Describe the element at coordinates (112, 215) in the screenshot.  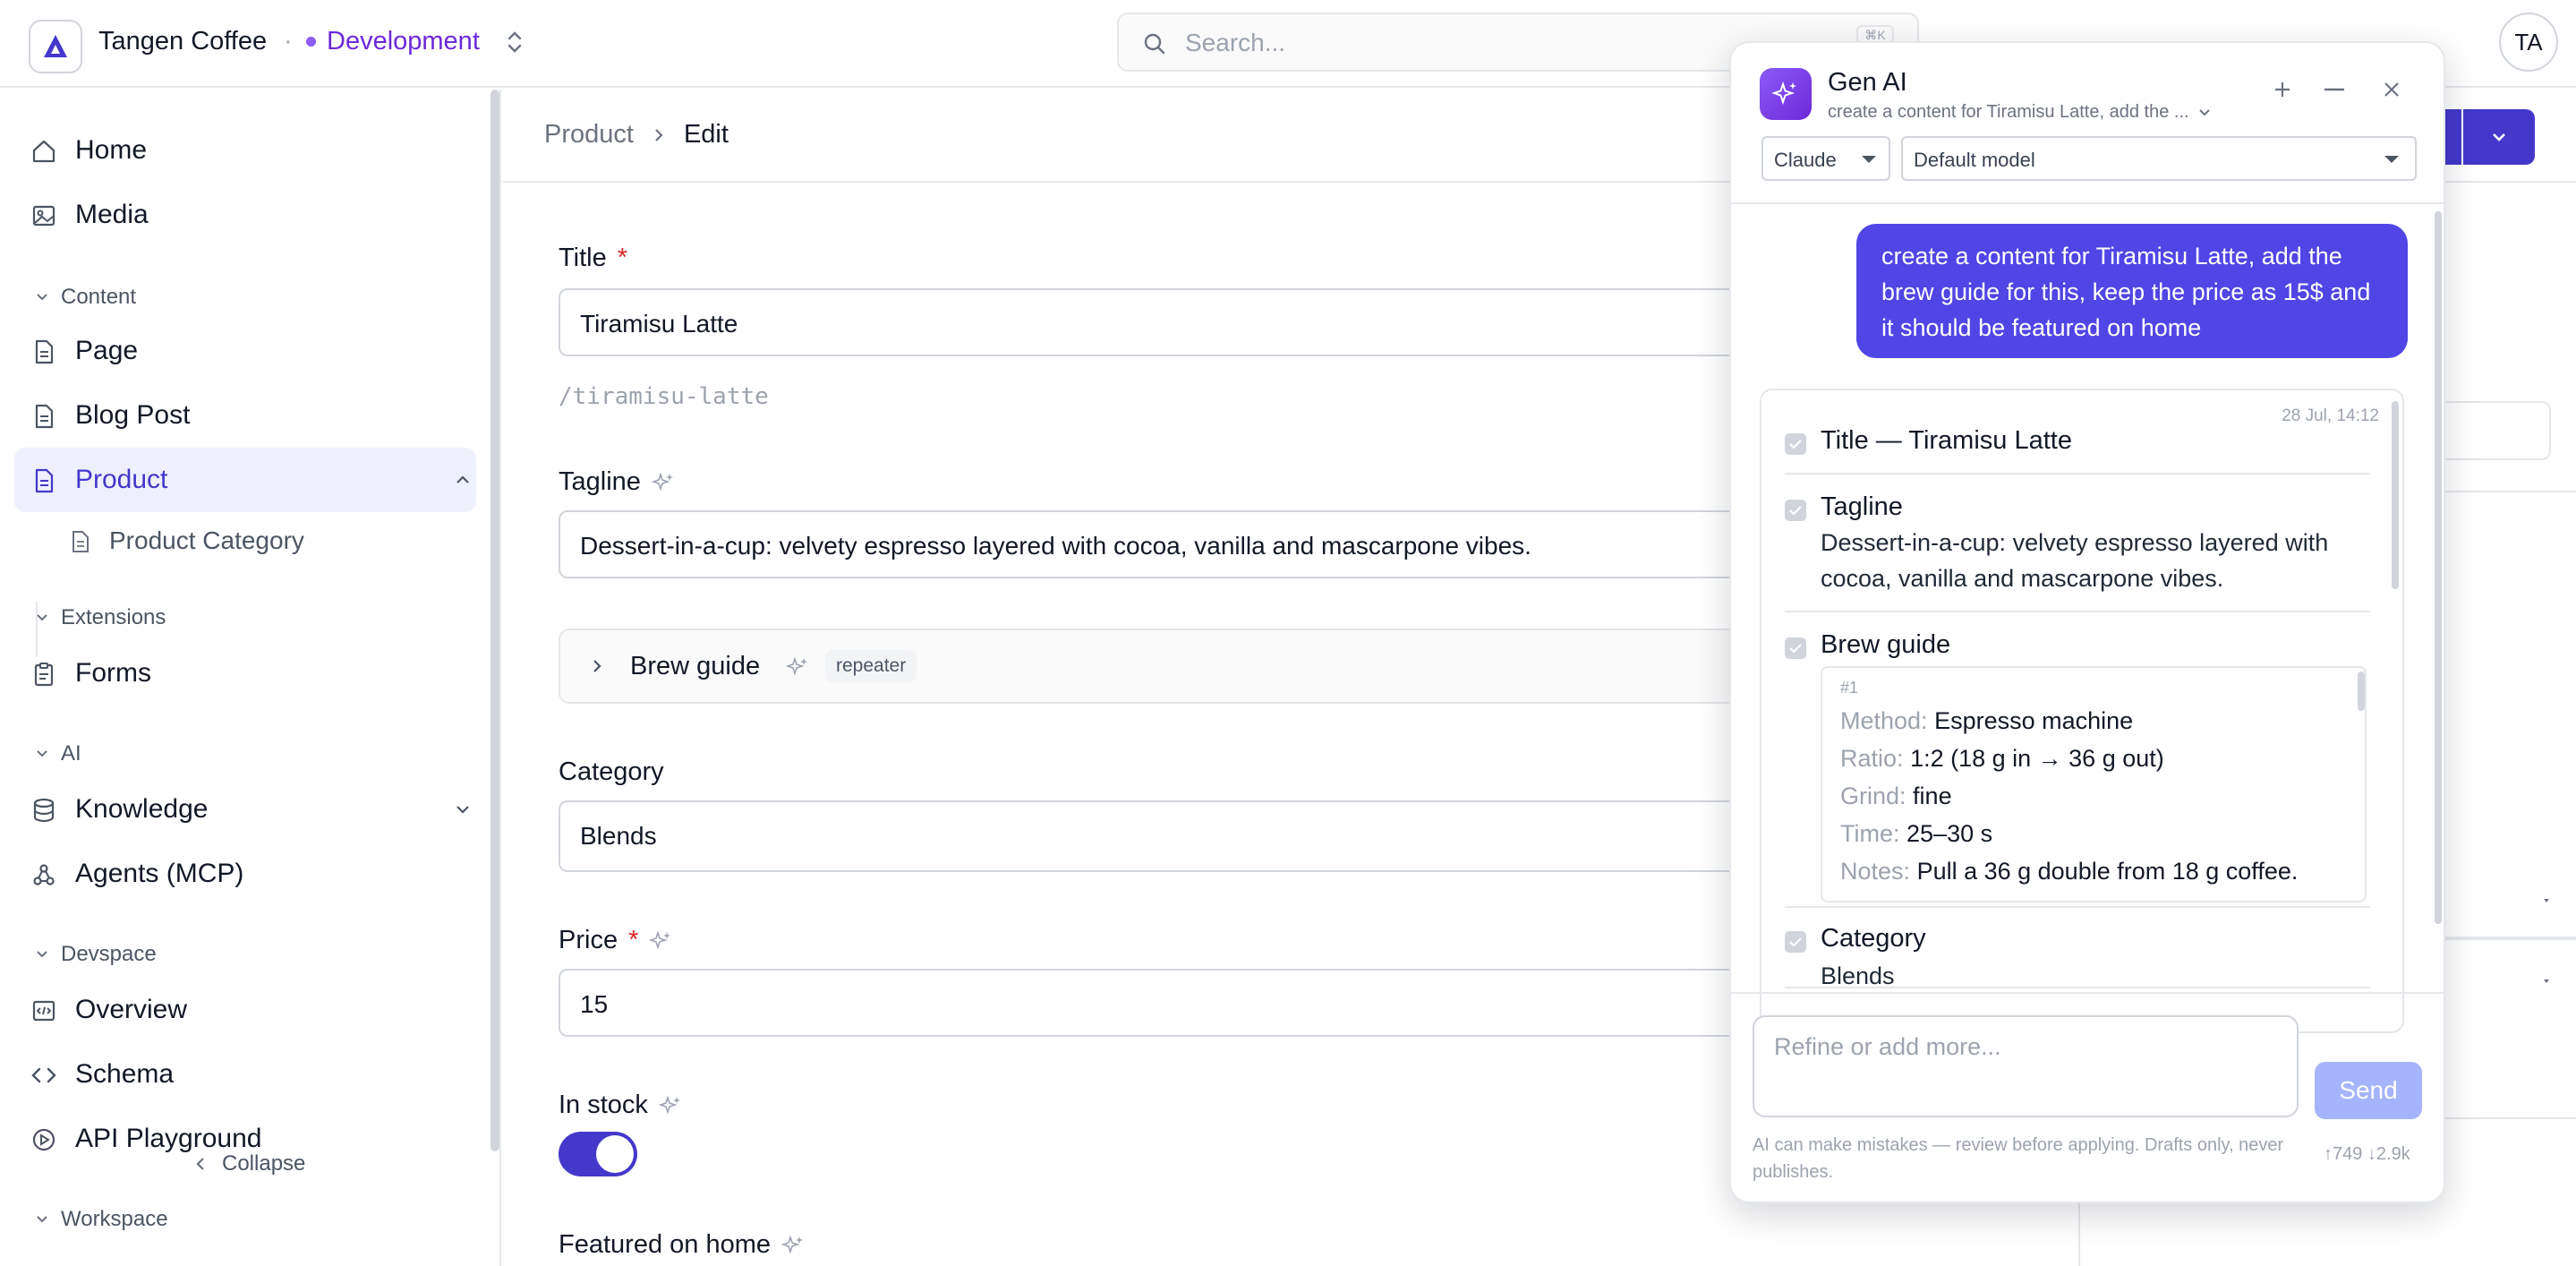
I see `sidebar-item-label: Media` at that location.